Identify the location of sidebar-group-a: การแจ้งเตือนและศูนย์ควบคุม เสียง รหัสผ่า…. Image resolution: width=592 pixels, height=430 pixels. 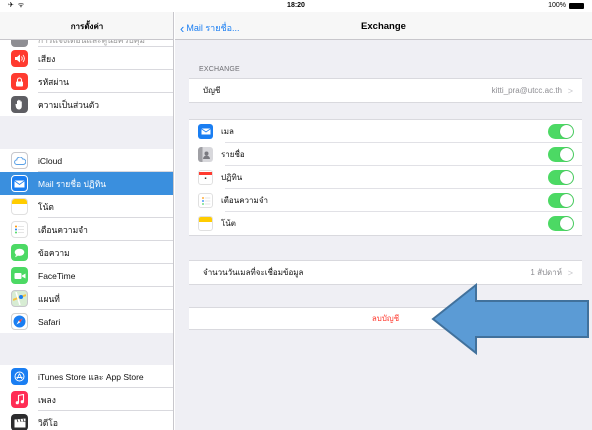
(86, 74).